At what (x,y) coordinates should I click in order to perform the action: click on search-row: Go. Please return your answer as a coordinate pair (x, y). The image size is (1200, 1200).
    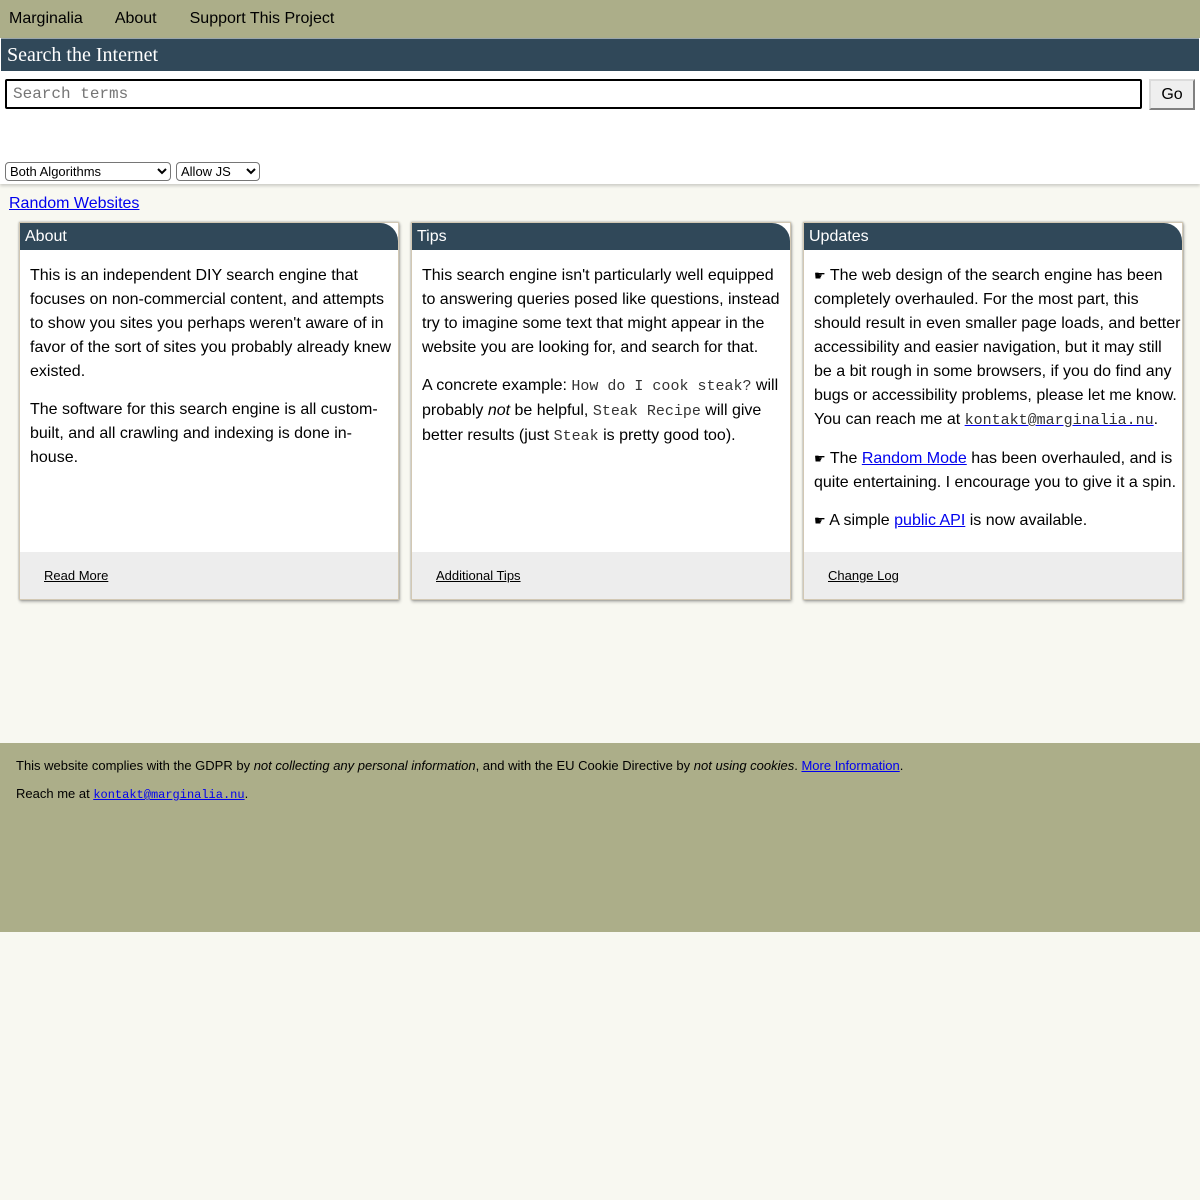
    Looking at the image, I should click on (600, 94).